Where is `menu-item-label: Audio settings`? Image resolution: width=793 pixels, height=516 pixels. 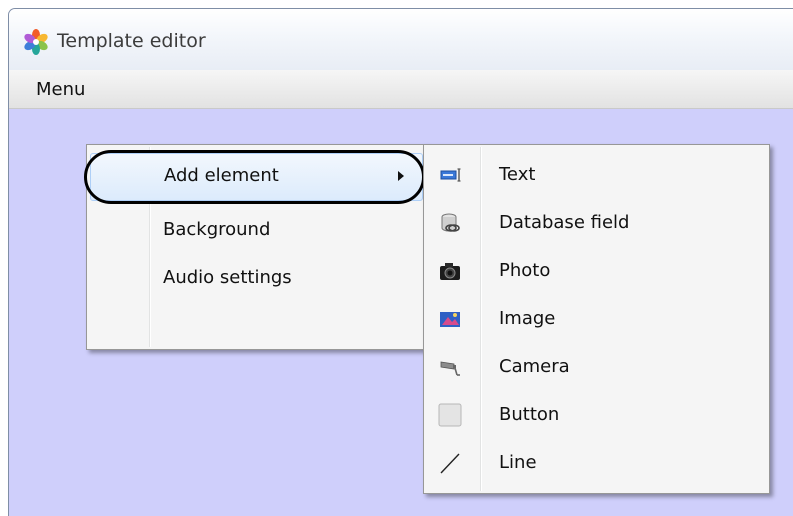
menu-item-label: Audio settings is located at coordinates (227, 277).